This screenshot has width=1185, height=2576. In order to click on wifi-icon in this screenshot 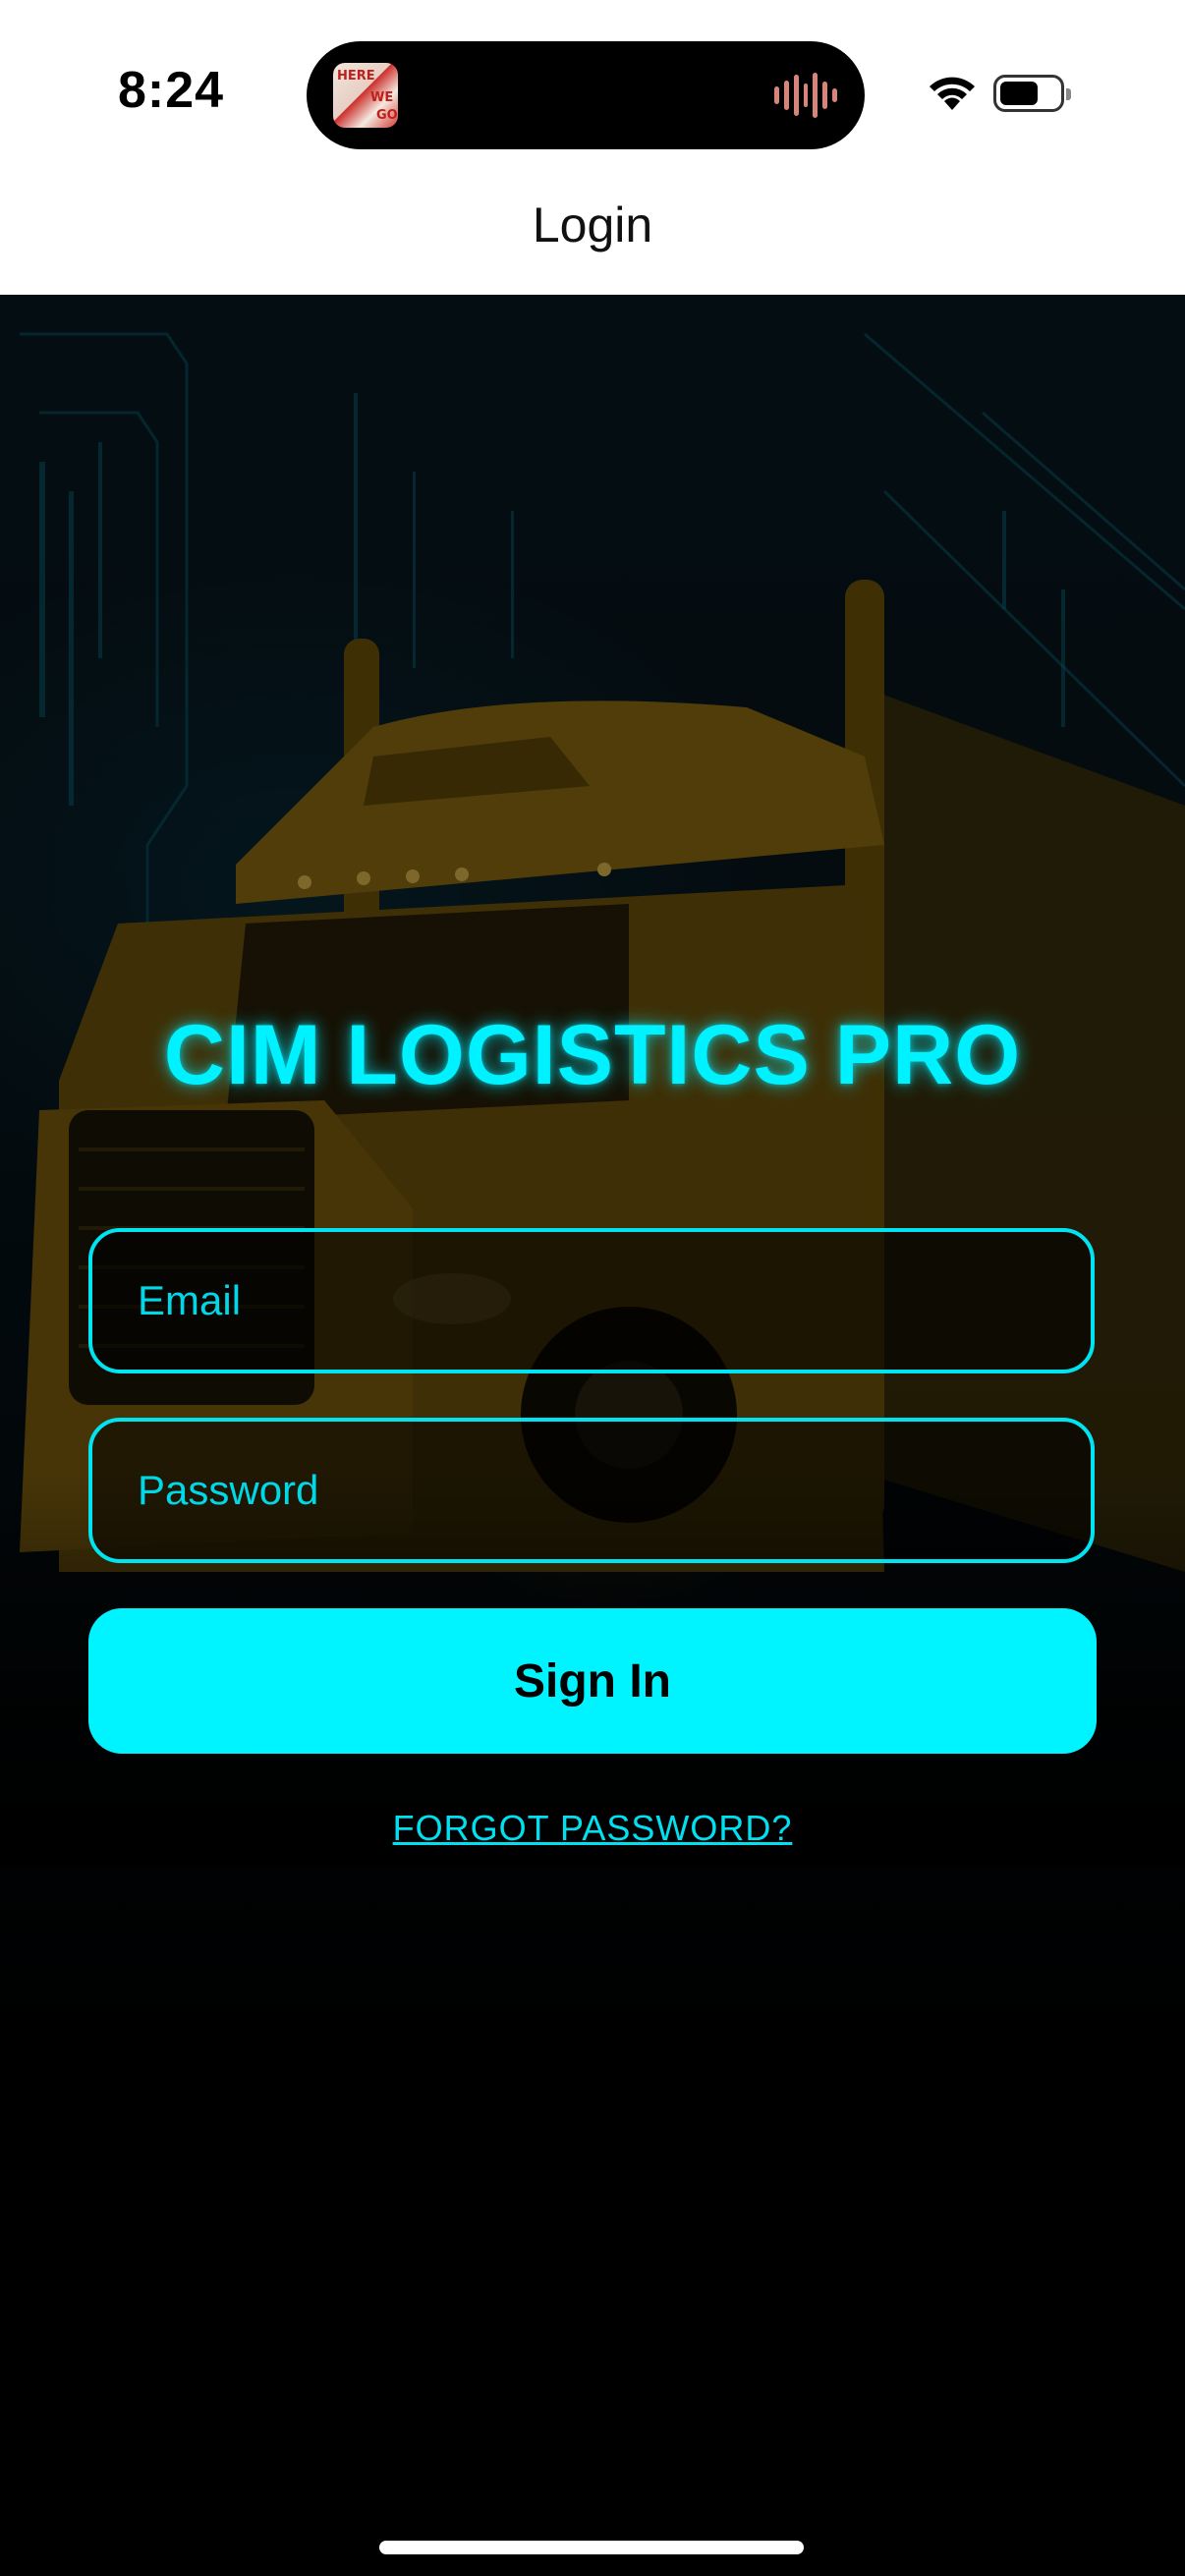, I will do `click(953, 93)`.